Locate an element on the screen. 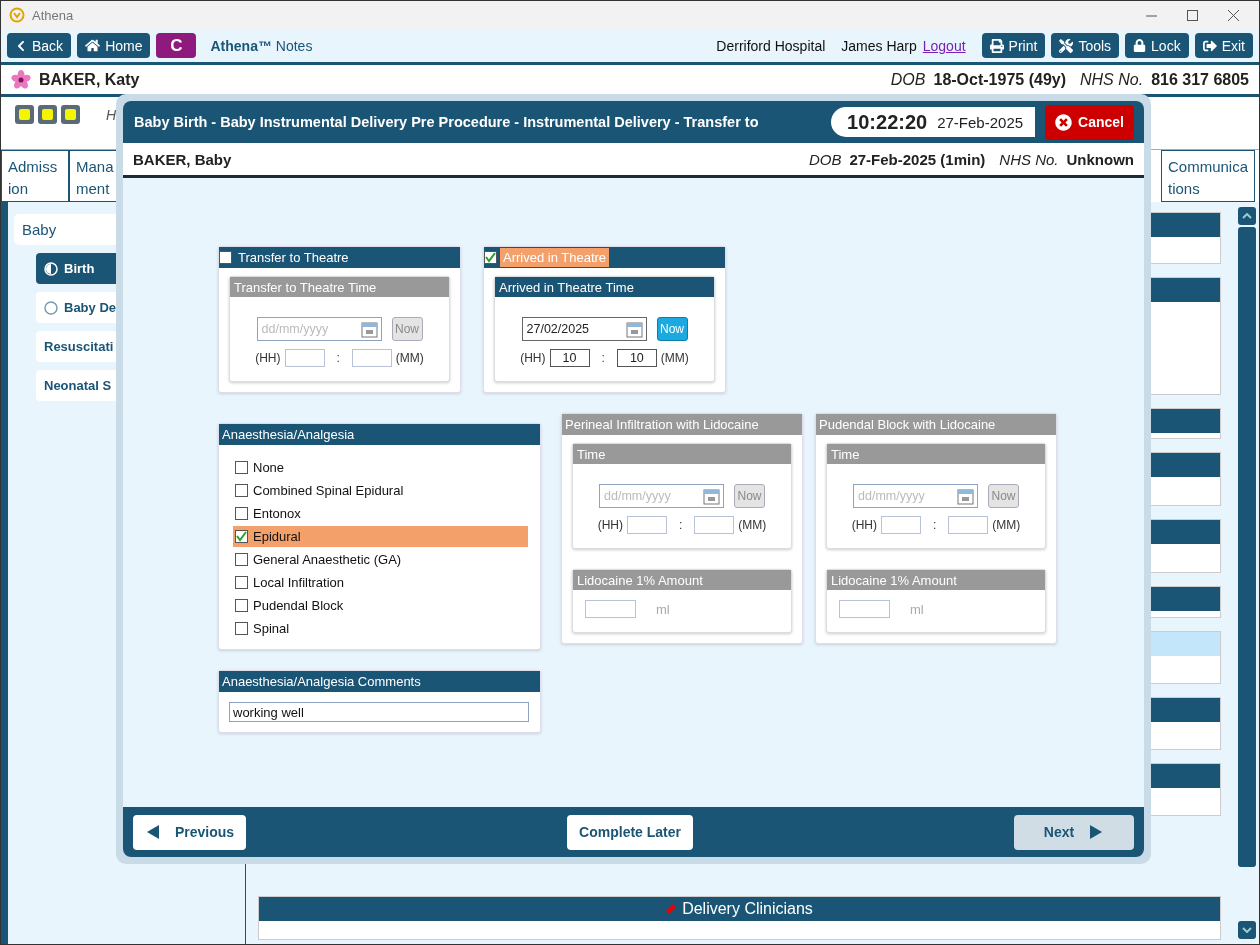  tools-icon is located at coordinates (1066, 45).